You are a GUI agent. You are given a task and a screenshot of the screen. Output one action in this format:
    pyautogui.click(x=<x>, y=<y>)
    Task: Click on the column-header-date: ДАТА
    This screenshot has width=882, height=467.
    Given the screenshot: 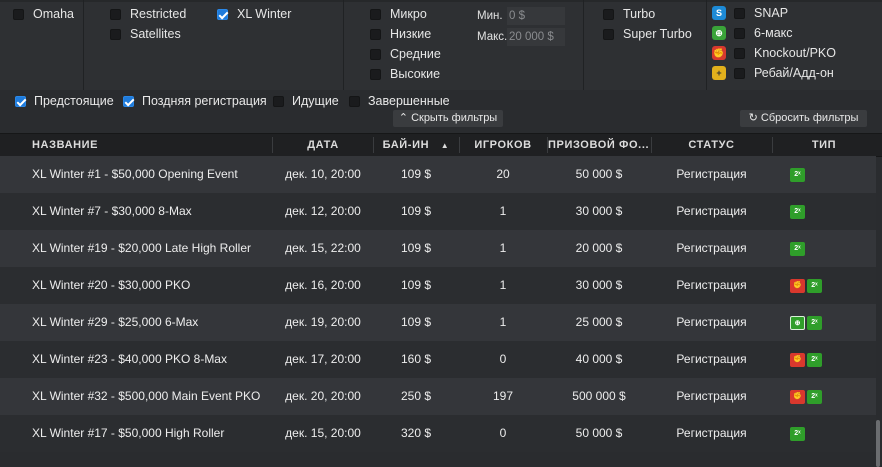 What is the action you would take?
    pyautogui.click(x=323, y=145)
    